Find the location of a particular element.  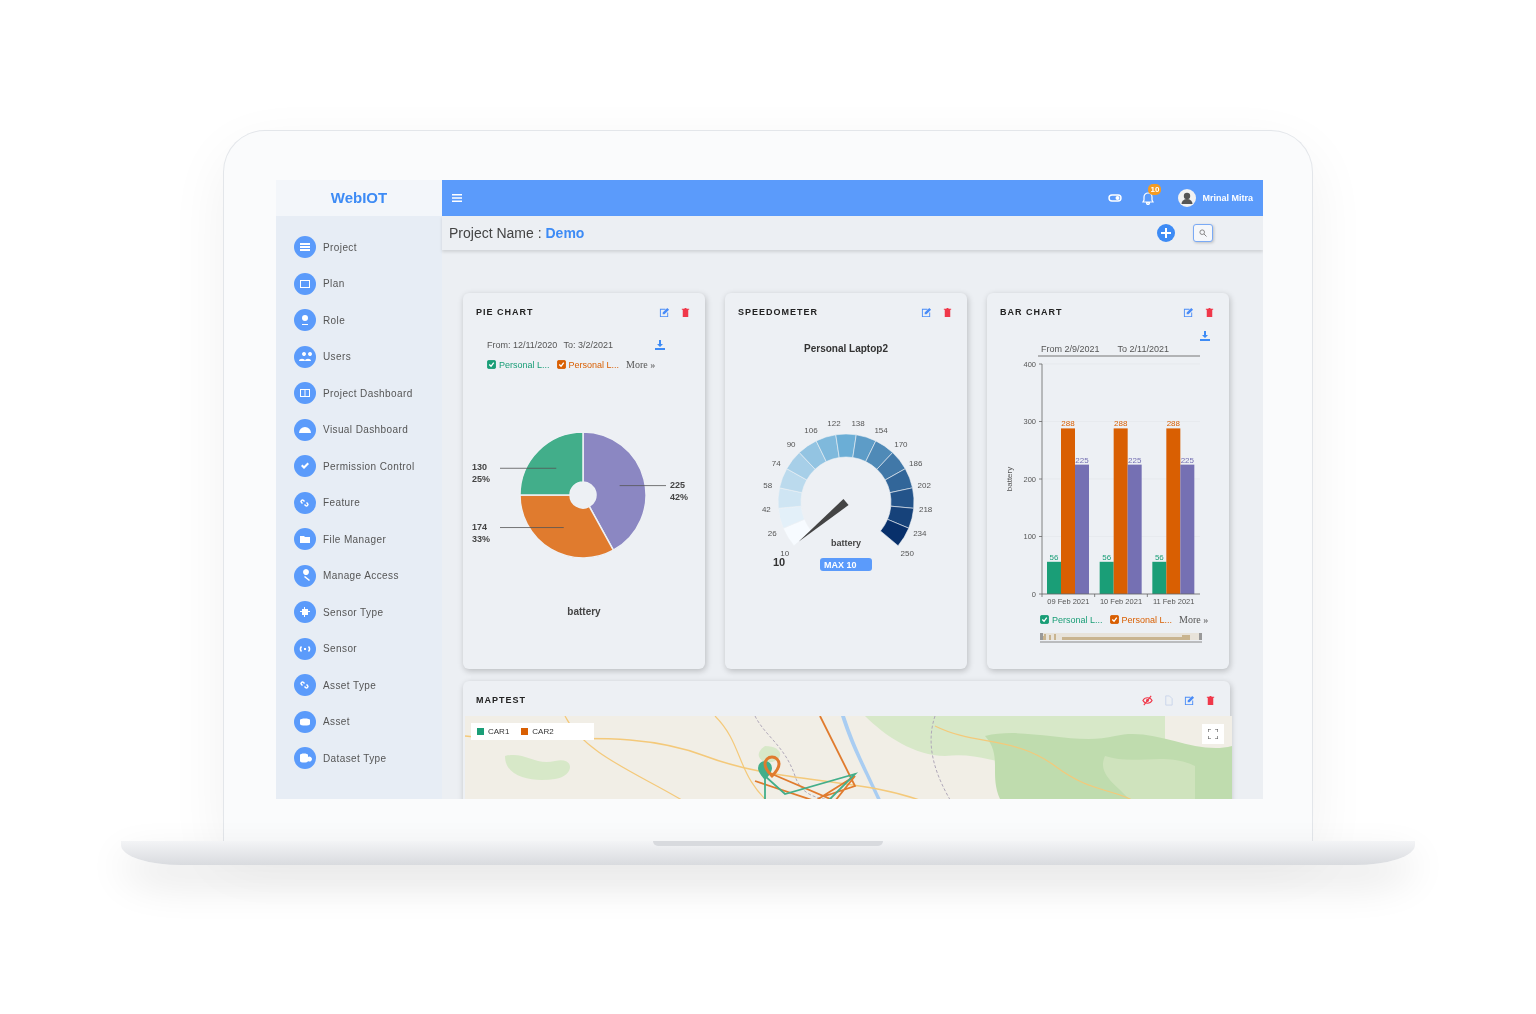

add-icon is located at coordinates (1166, 233).